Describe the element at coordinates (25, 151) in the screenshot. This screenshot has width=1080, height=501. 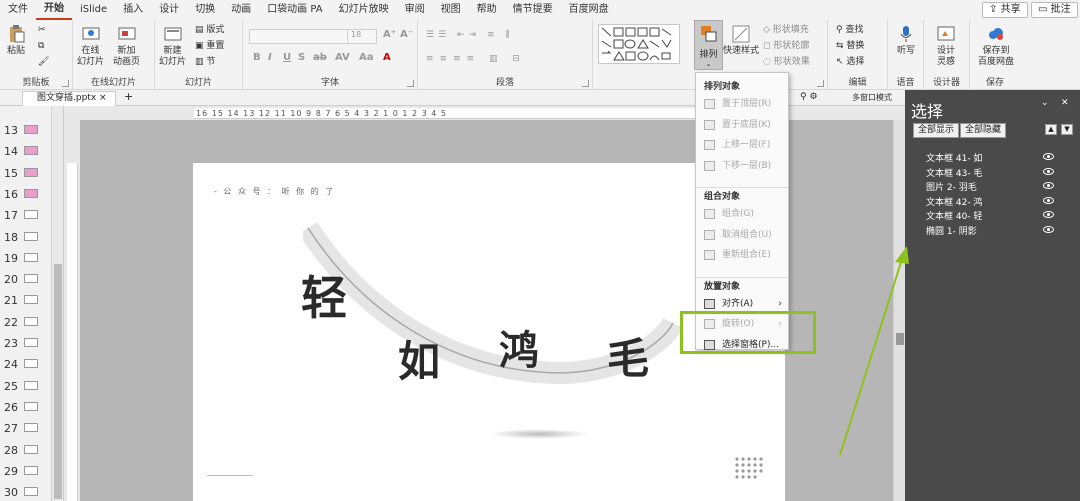
I see `slide-thumbnail: 14` at that location.